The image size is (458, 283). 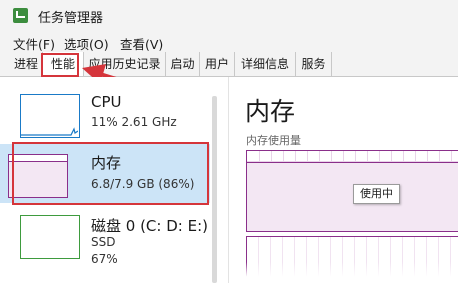 I want to click on cpu-graph-line, so click(x=49, y=131).